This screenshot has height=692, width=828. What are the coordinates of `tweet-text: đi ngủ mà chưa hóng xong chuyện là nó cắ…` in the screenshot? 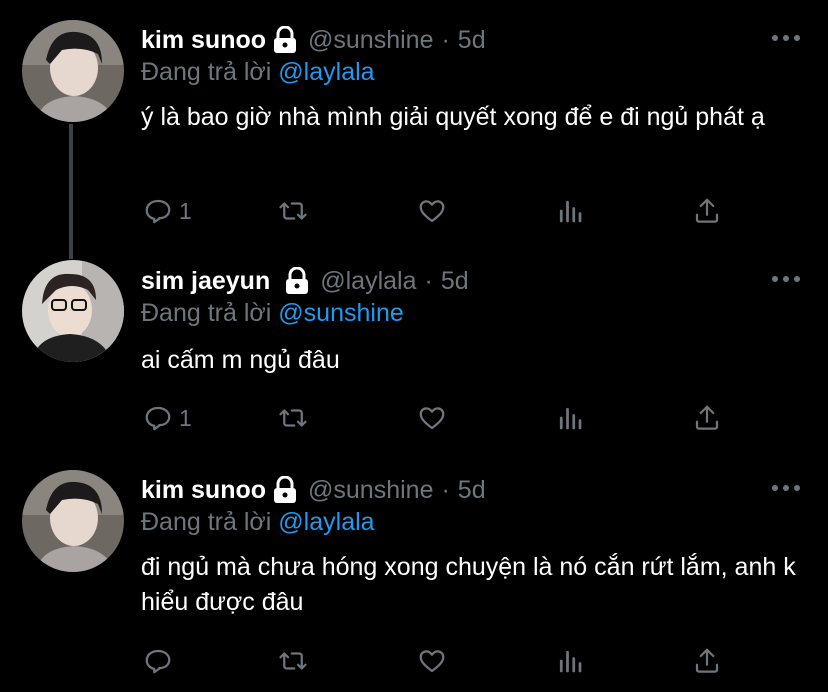 It's located at (468, 584).